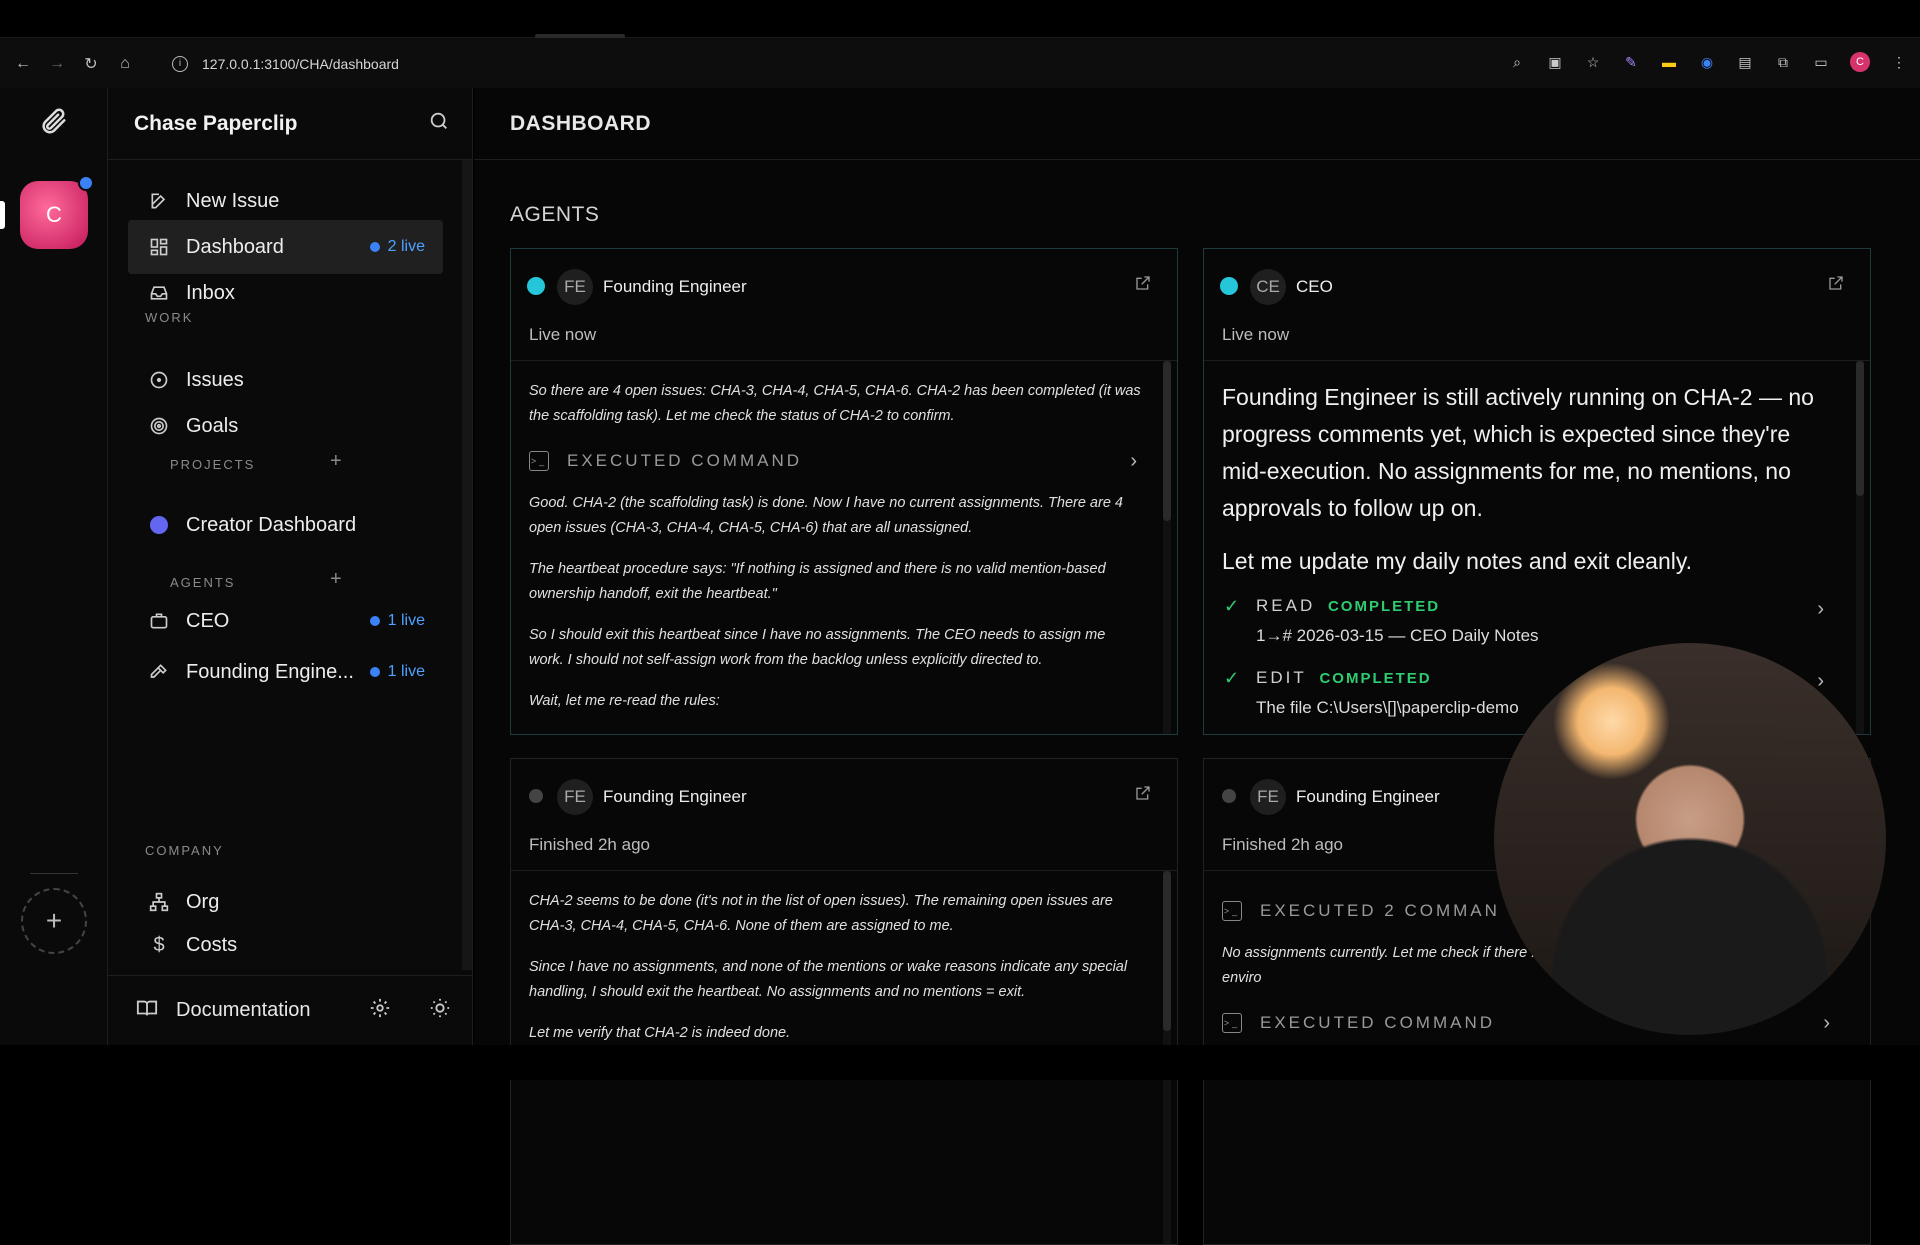  What do you see at coordinates (210, 292) in the screenshot?
I see `sidebar-item-label: Inbox` at bounding box center [210, 292].